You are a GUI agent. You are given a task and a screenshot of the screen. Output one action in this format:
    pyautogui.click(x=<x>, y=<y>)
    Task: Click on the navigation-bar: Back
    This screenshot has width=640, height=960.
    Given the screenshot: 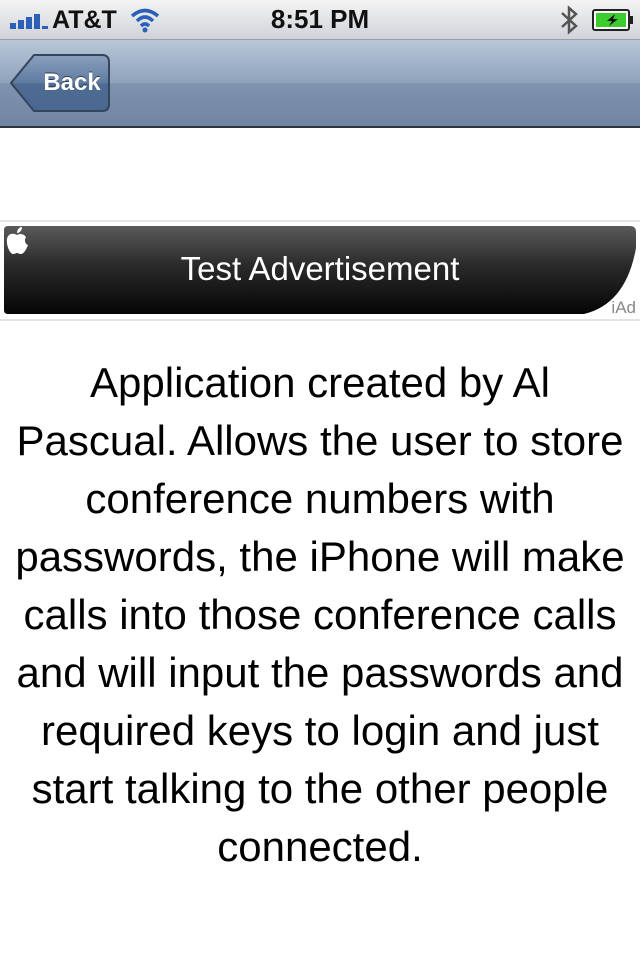 What is the action you would take?
    pyautogui.click(x=320, y=84)
    